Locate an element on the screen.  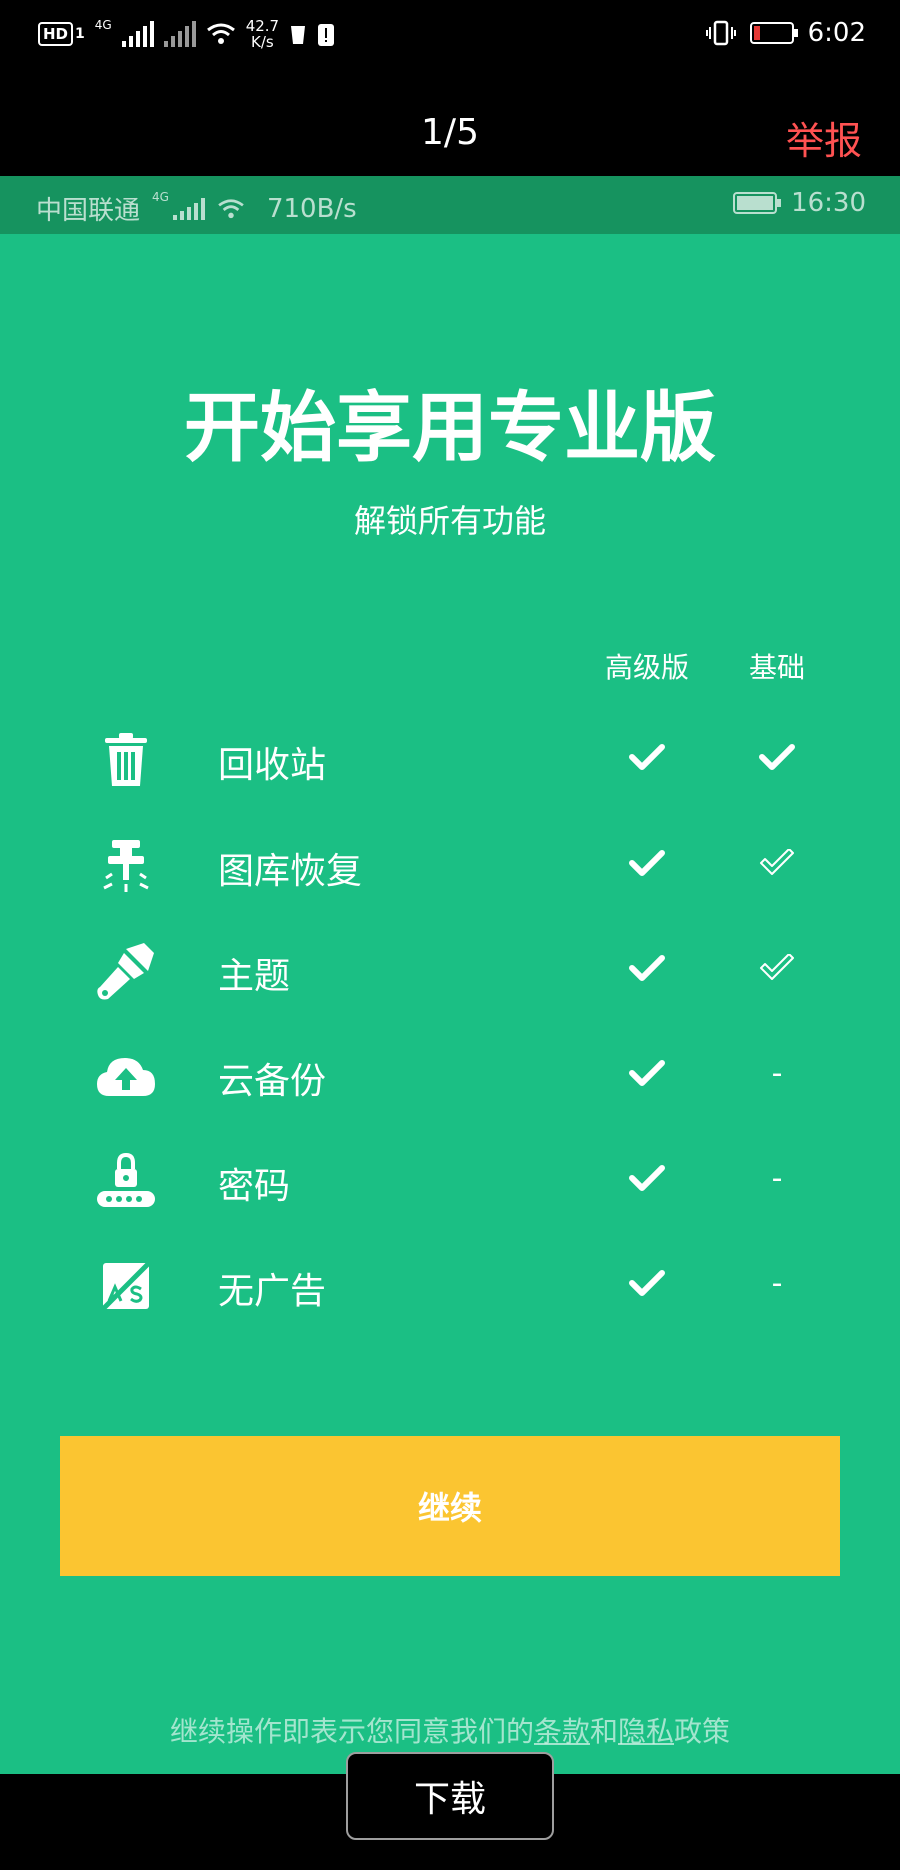
viewer-header: 1/5 举报 is located at coordinates (450, 124).